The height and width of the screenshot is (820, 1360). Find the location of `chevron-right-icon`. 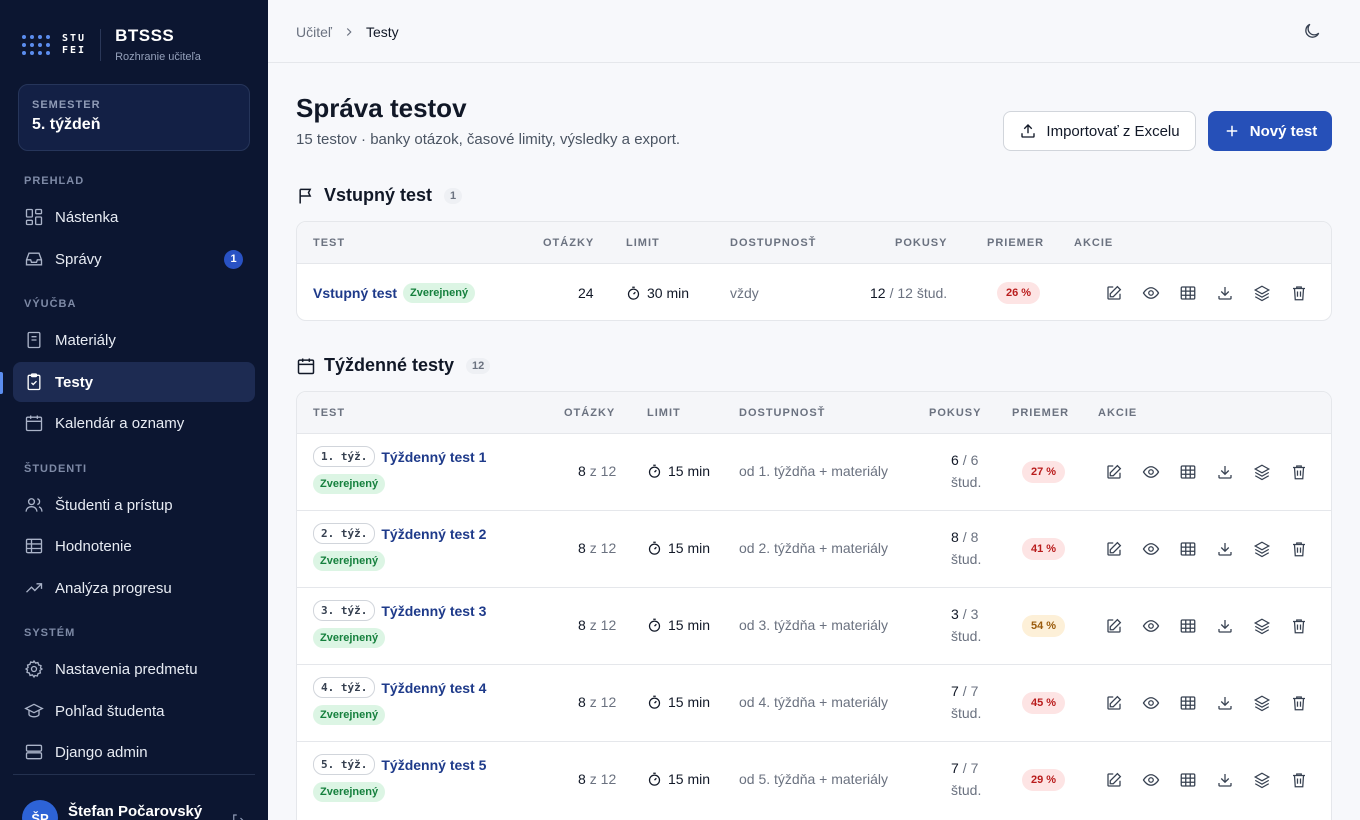

chevron-right-icon is located at coordinates (349, 32).